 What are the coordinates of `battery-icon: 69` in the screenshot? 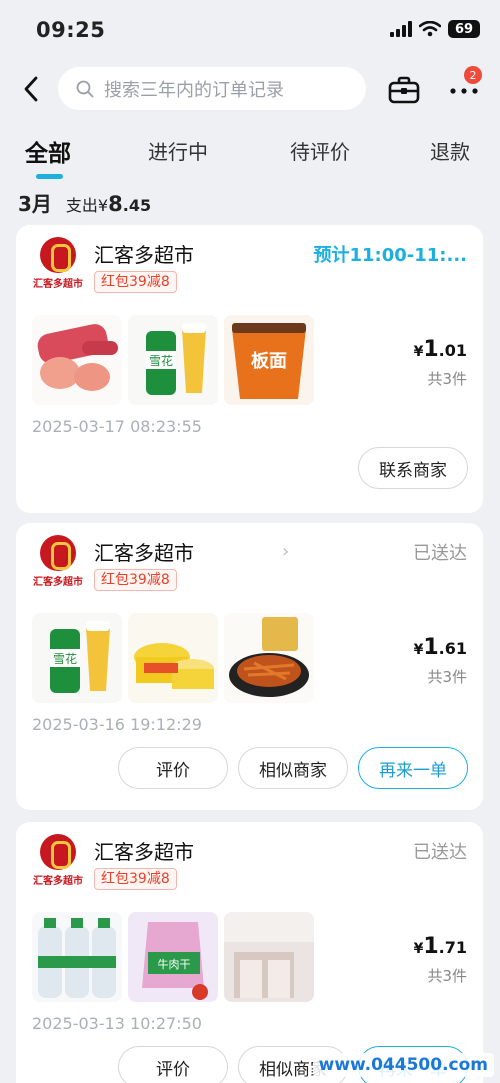 It's located at (464, 29).